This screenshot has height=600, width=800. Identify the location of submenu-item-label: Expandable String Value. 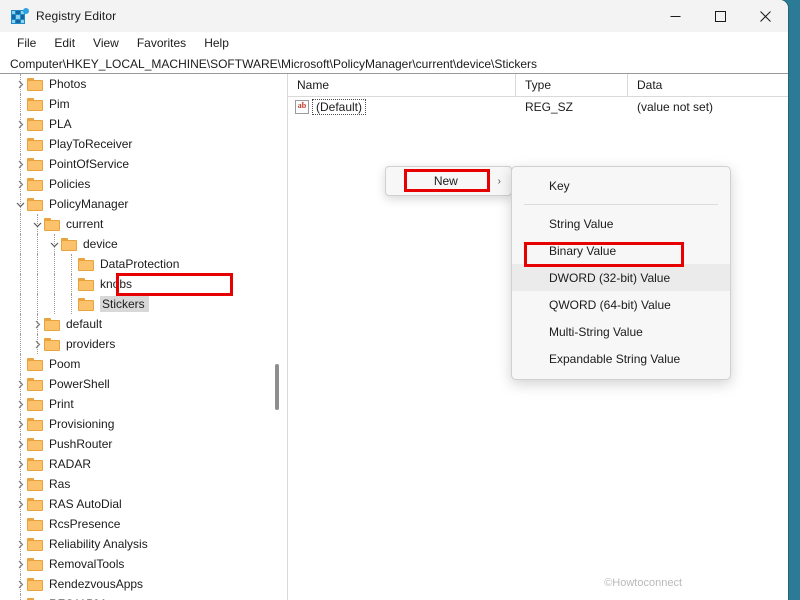
(615, 358).